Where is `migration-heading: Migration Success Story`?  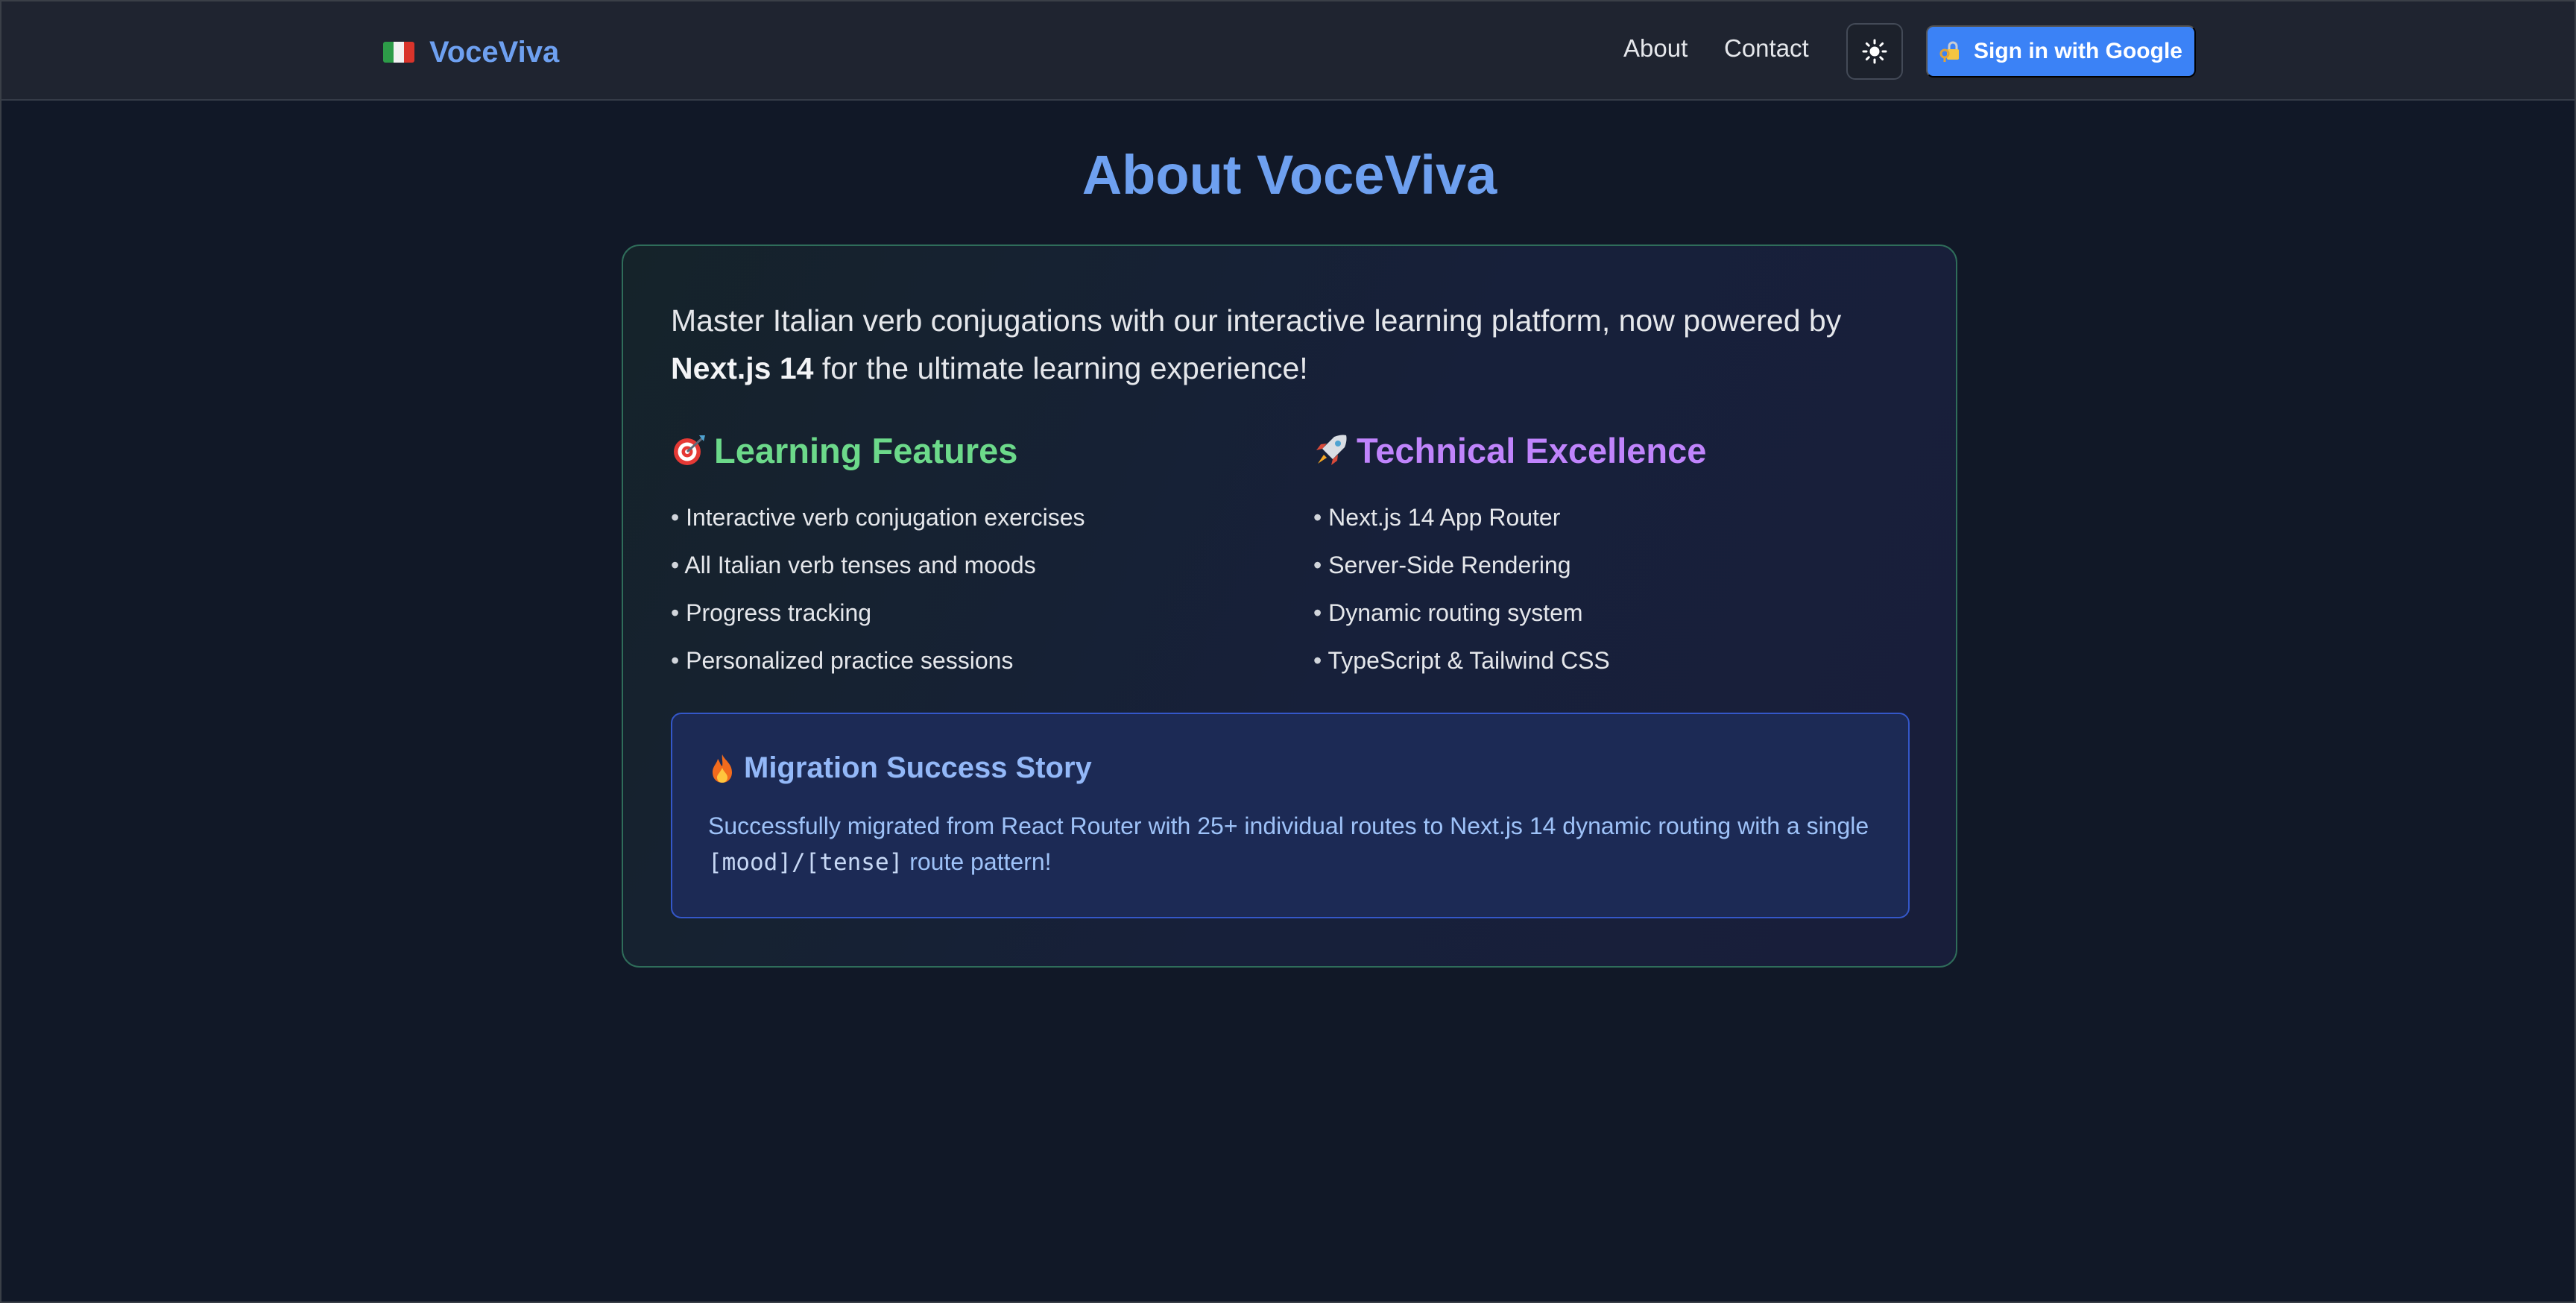
migration-heading: Migration Success Story is located at coordinates (900, 768).